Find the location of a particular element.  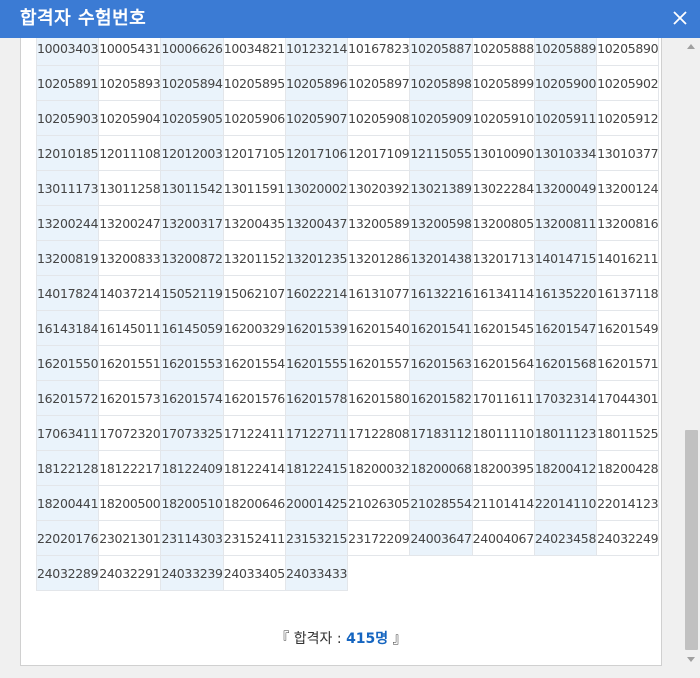

exam-number-cell: 12017106 is located at coordinates (316, 153).